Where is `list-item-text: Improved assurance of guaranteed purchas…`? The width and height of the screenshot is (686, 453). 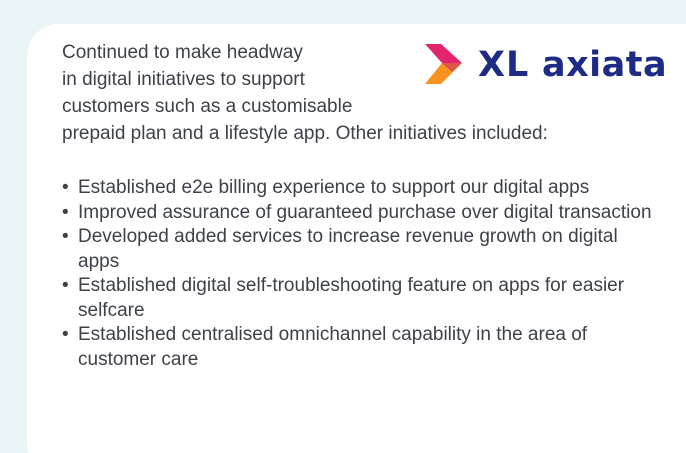
list-item-text: Improved assurance of guaranteed purchas… is located at coordinates (365, 212).